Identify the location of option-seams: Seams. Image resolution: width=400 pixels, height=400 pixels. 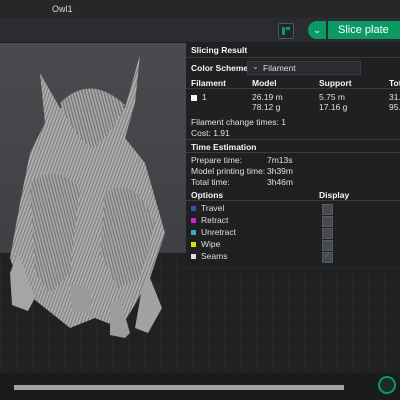
(293, 257).